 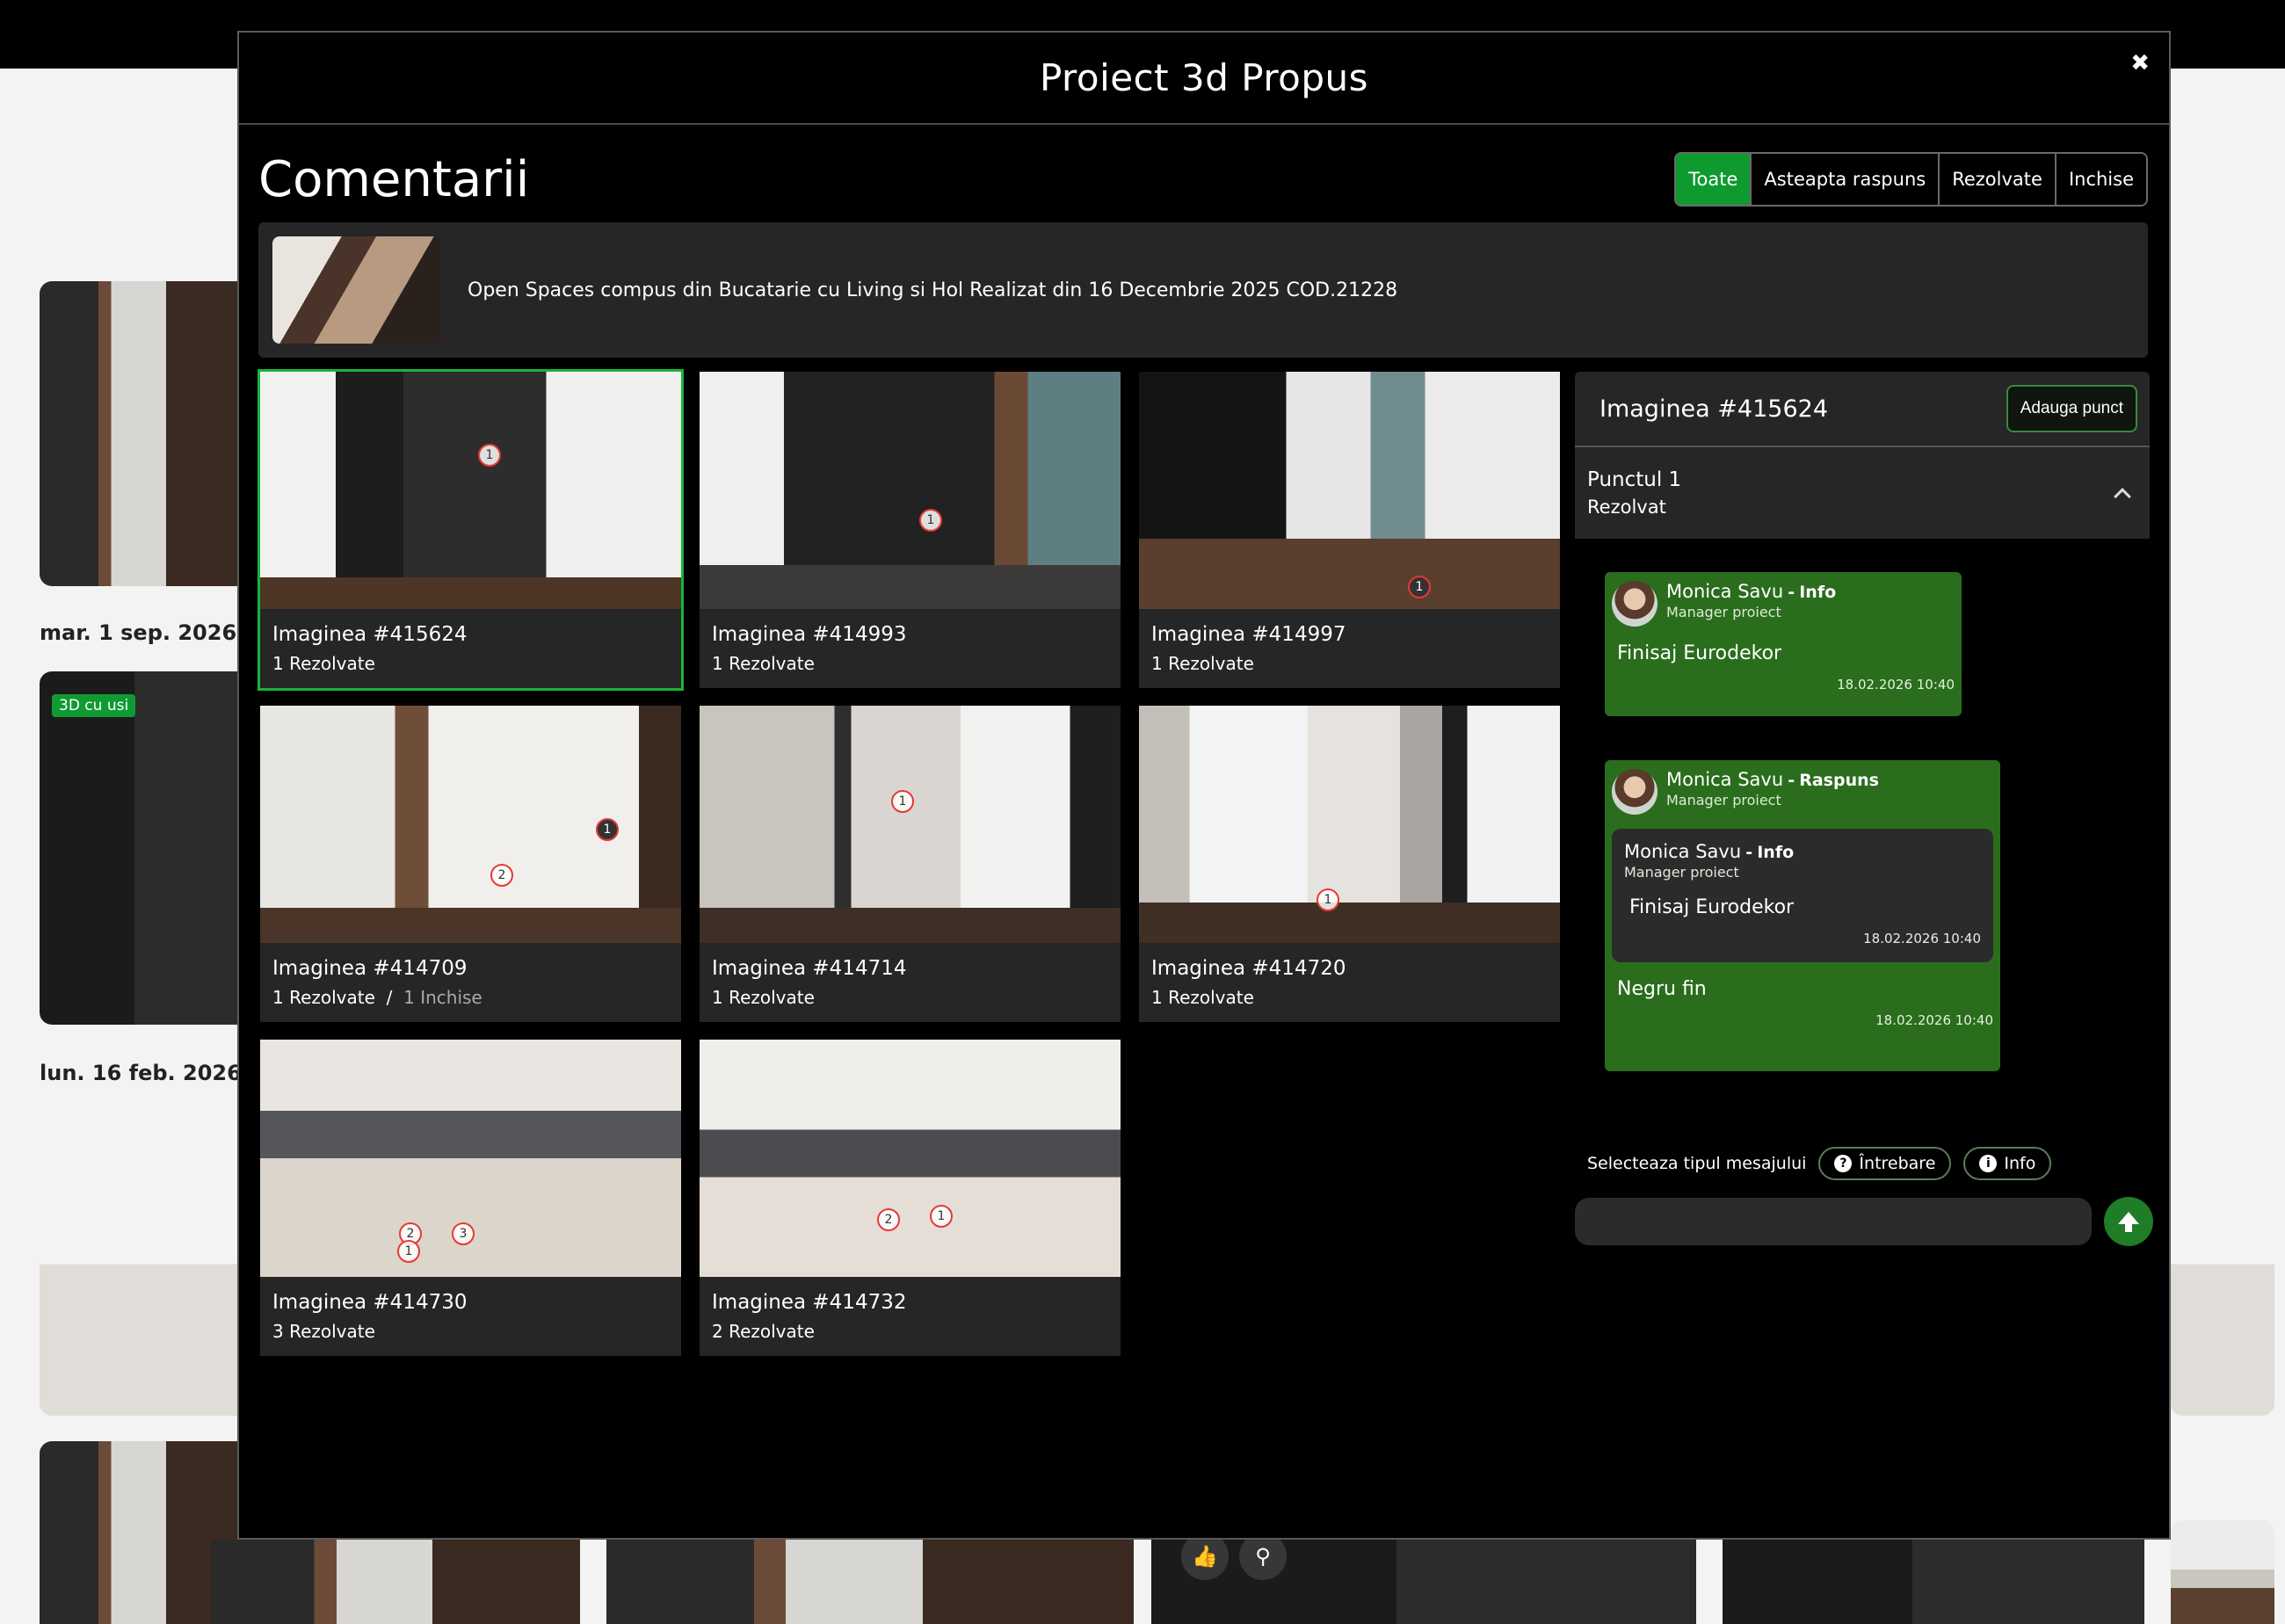 I want to click on message-author: Monica Savu, so click(x=1725, y=779).